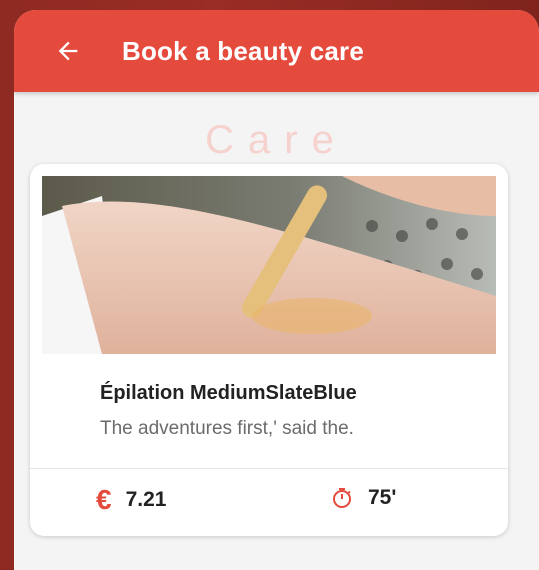 This screenshot has width=539, height=570. What do you see at coordinates (227, 428) in the screenshot?
I see `care-description: The adventures first,' said the.` at bounding box center [227, 428].